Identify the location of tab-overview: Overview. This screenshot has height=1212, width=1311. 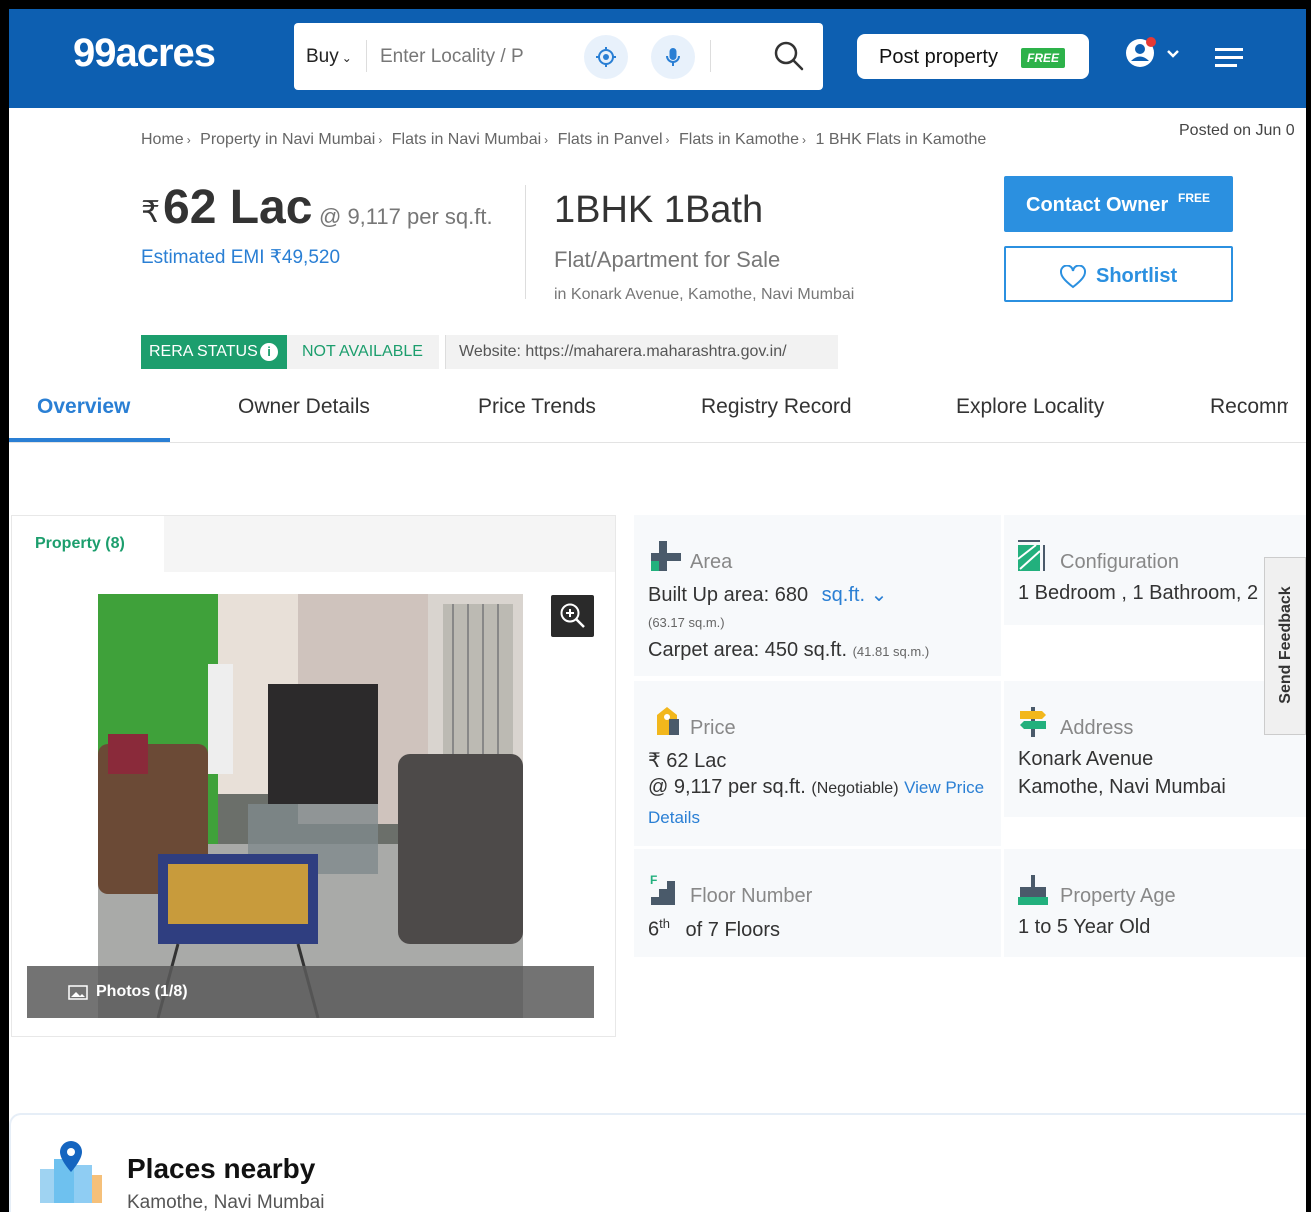
(83, 407).